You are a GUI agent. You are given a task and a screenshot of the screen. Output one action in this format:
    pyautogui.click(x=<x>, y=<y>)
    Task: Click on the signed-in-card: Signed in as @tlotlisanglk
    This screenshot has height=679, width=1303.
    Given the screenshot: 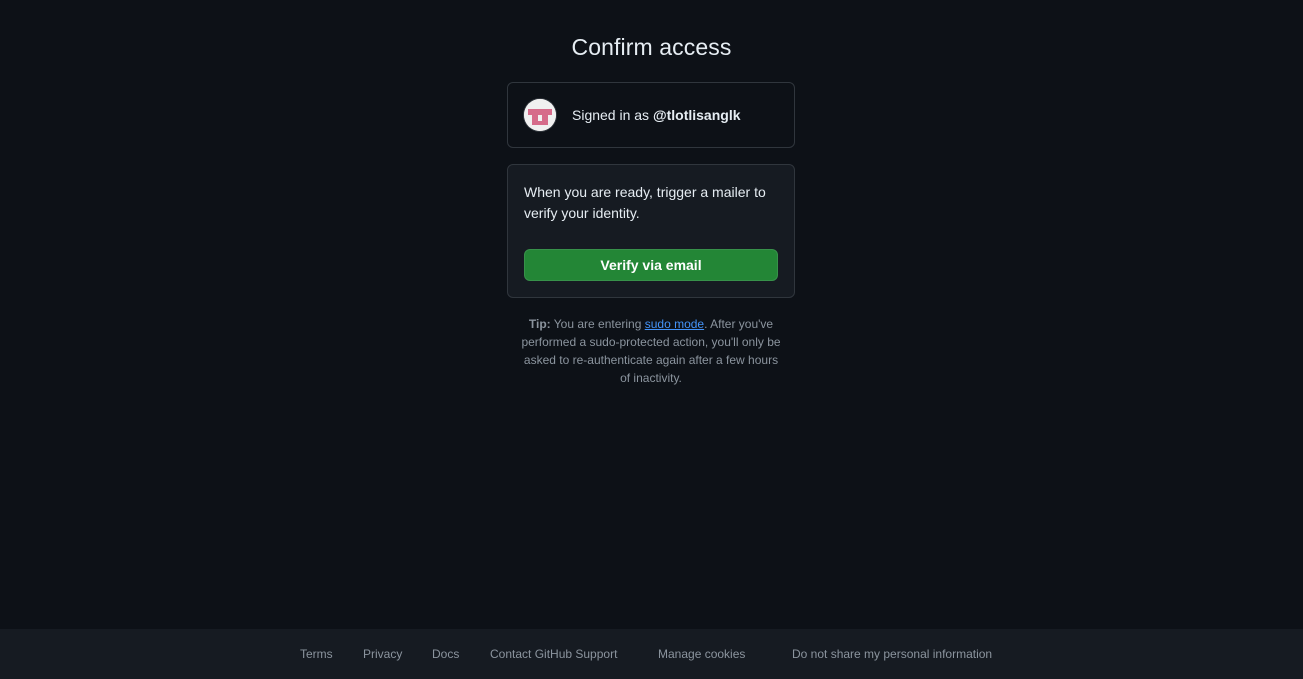 What is the action you would take?
    pyautogui.click(x=651, y=115)
    